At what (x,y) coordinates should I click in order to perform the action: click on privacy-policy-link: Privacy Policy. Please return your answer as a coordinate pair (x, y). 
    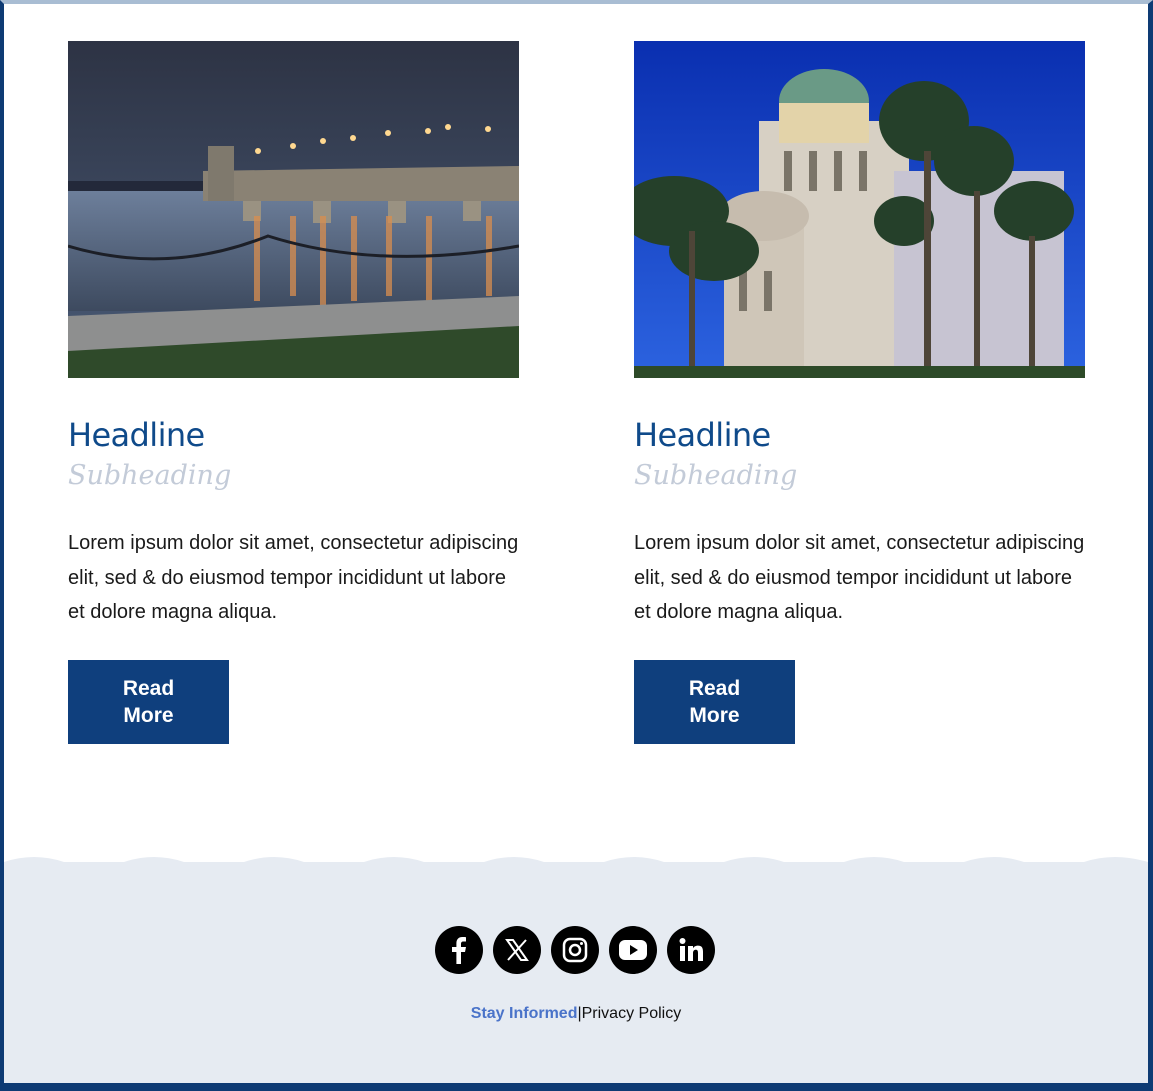
    Looking at the image, I should click on (632, 1013).